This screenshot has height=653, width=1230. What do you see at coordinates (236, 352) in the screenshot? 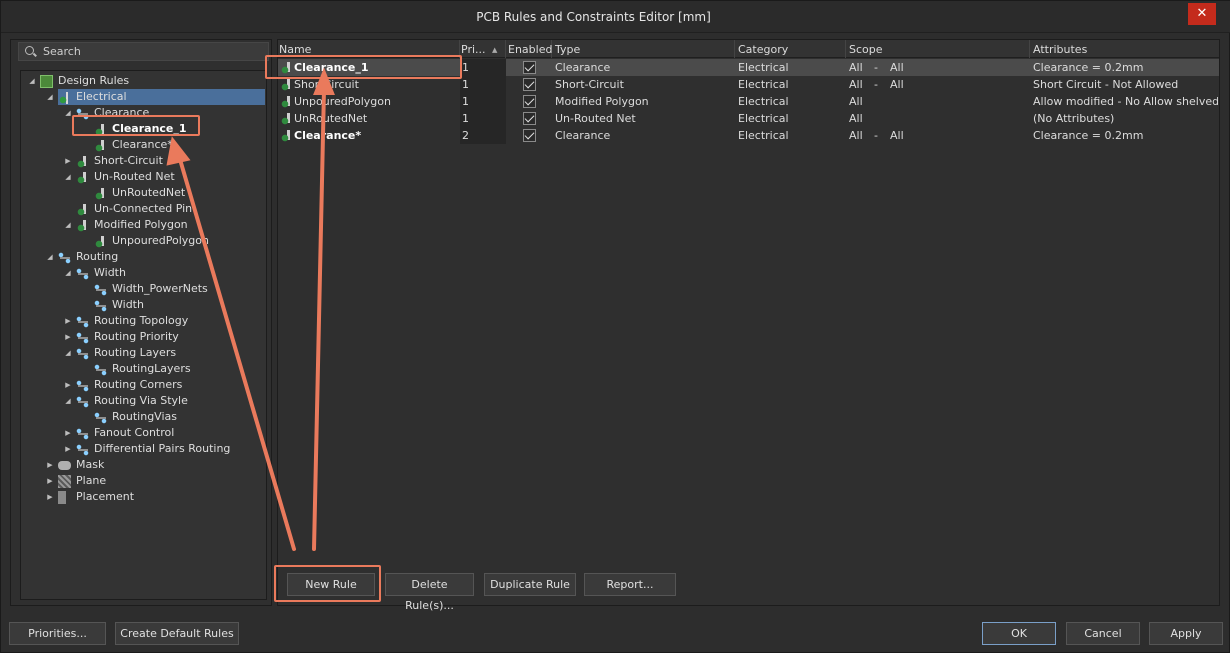
I see `arrow-to-tree` at bounding box center [236, 352].